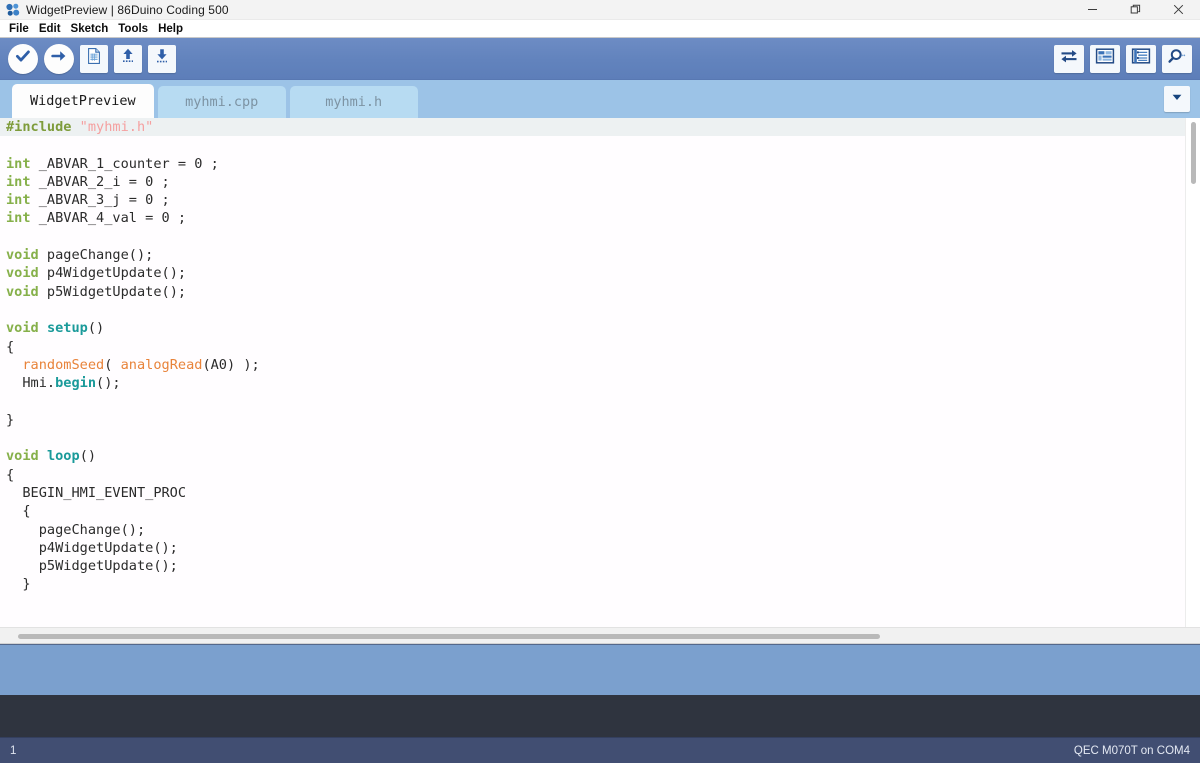  Describe the element at coordinates (100, 181) in the screenshot. I see `code-token: _ABVAR_2_i = 0 ;` at that location.